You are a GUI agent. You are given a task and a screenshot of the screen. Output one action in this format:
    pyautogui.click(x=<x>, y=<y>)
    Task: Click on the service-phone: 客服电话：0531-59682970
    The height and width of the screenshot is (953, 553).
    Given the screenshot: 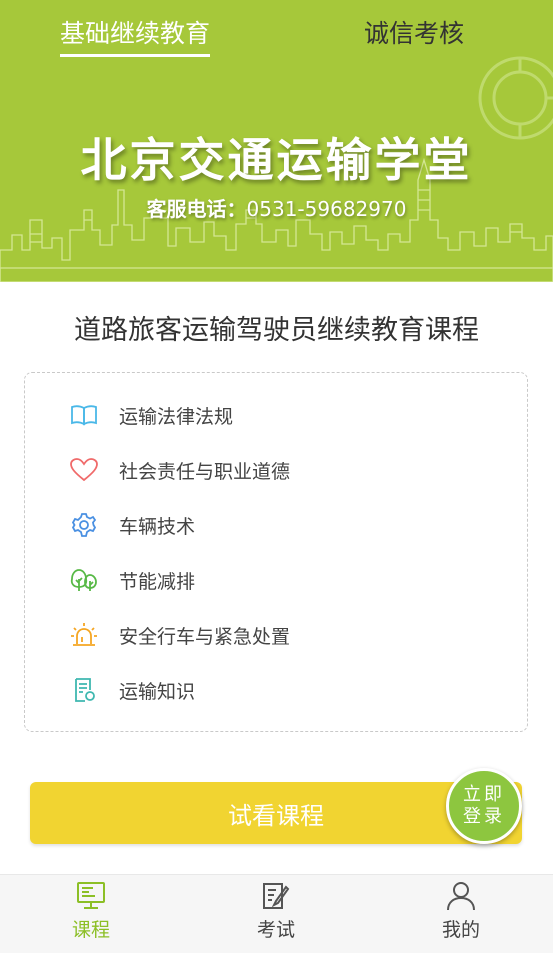 What is the action you would take?
    pyautogui.click(x=276, y=207)
    